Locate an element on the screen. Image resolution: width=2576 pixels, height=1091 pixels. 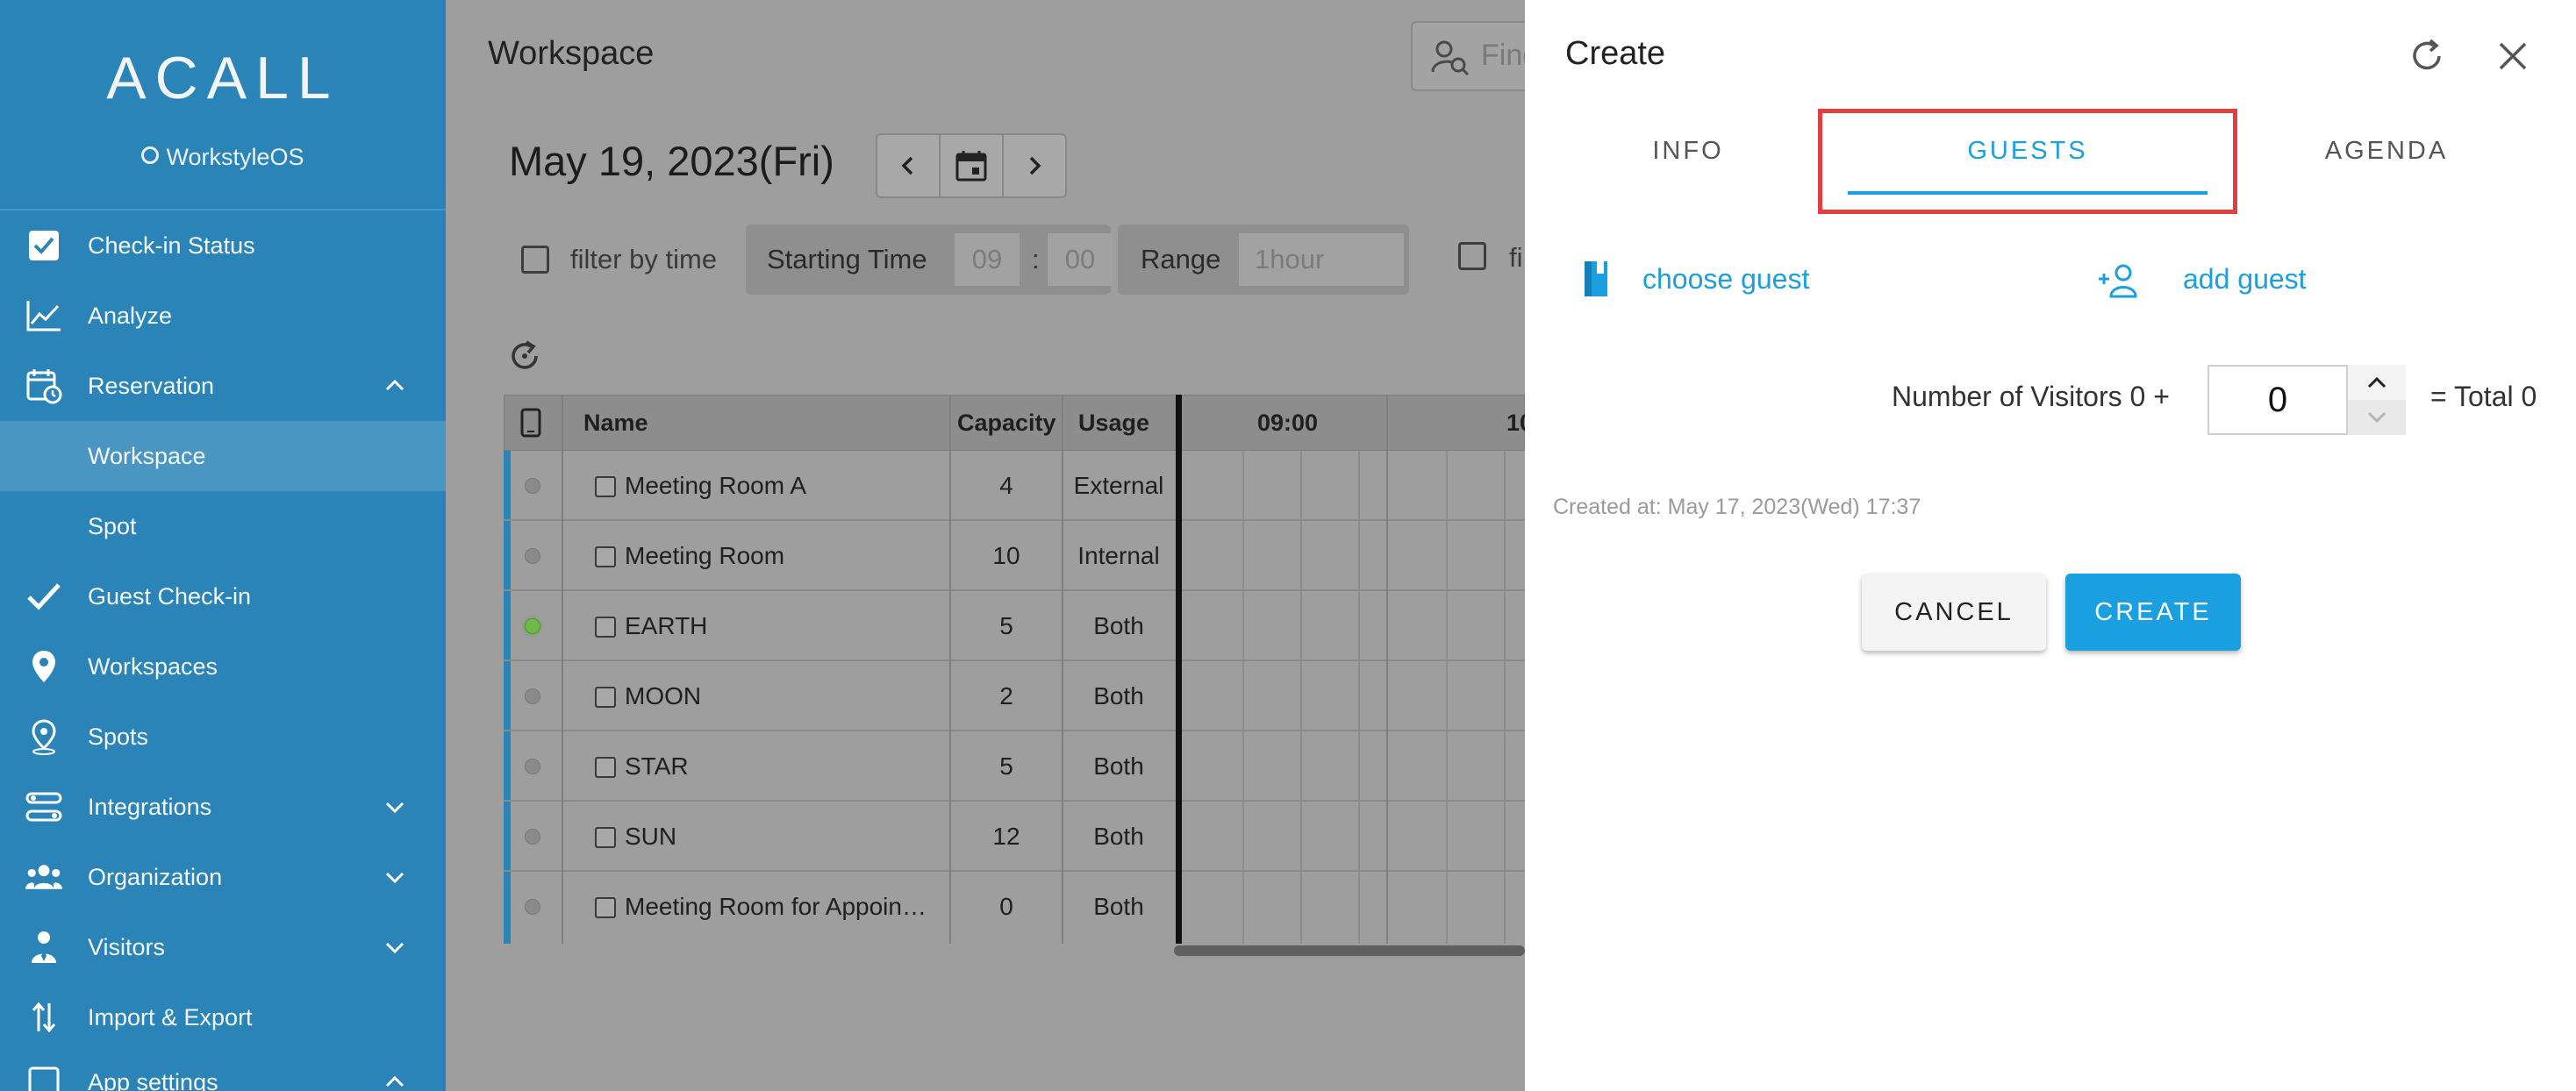
range-input: 1hour is located at coordinates (1321, 259).